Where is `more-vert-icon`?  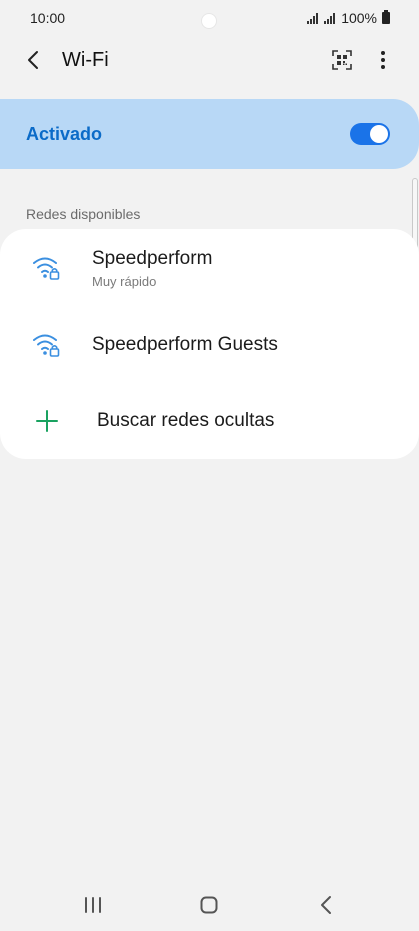 more-vert-icon is located at coordinates (383, 60).